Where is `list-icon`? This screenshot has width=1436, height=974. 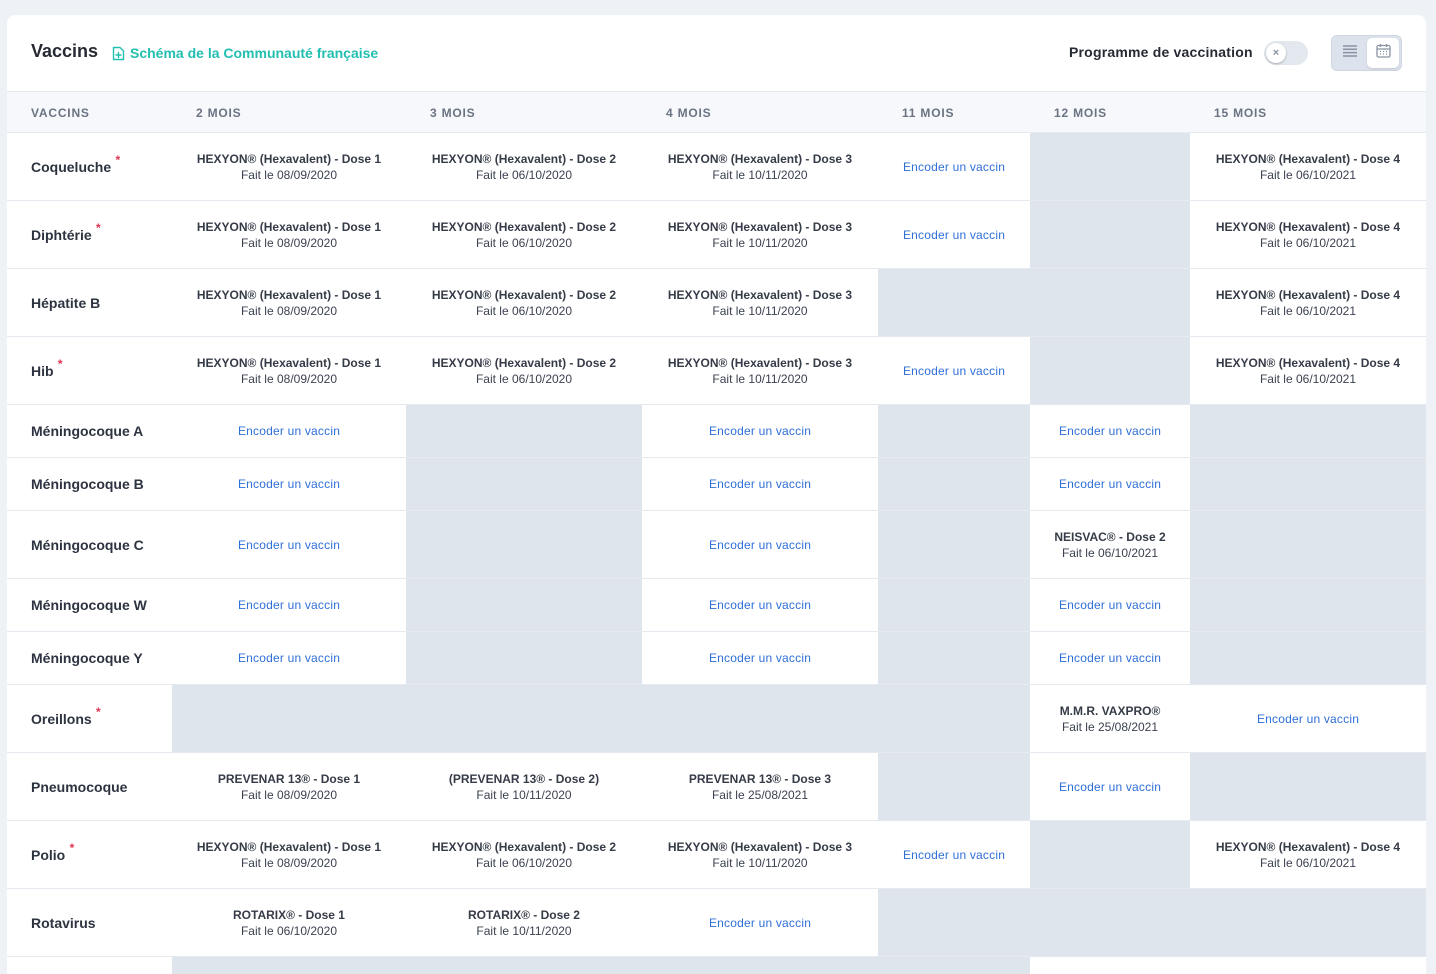 list-icon is located at coordinates (1350, 53).